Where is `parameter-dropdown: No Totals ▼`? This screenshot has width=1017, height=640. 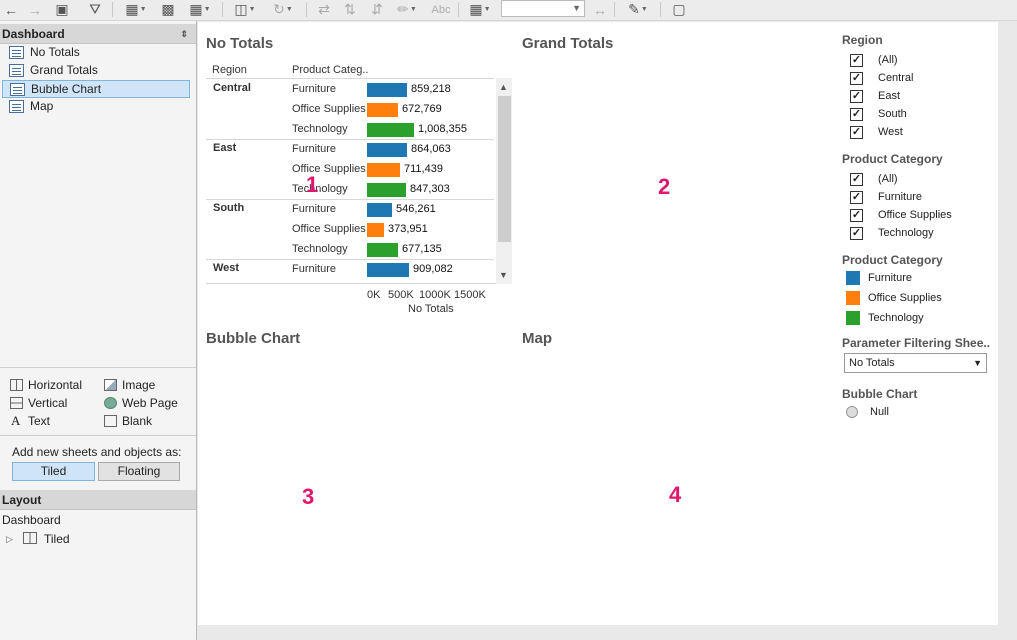
parameter-dropdown: No Totals ▼ is located at coordinates (915, 363).